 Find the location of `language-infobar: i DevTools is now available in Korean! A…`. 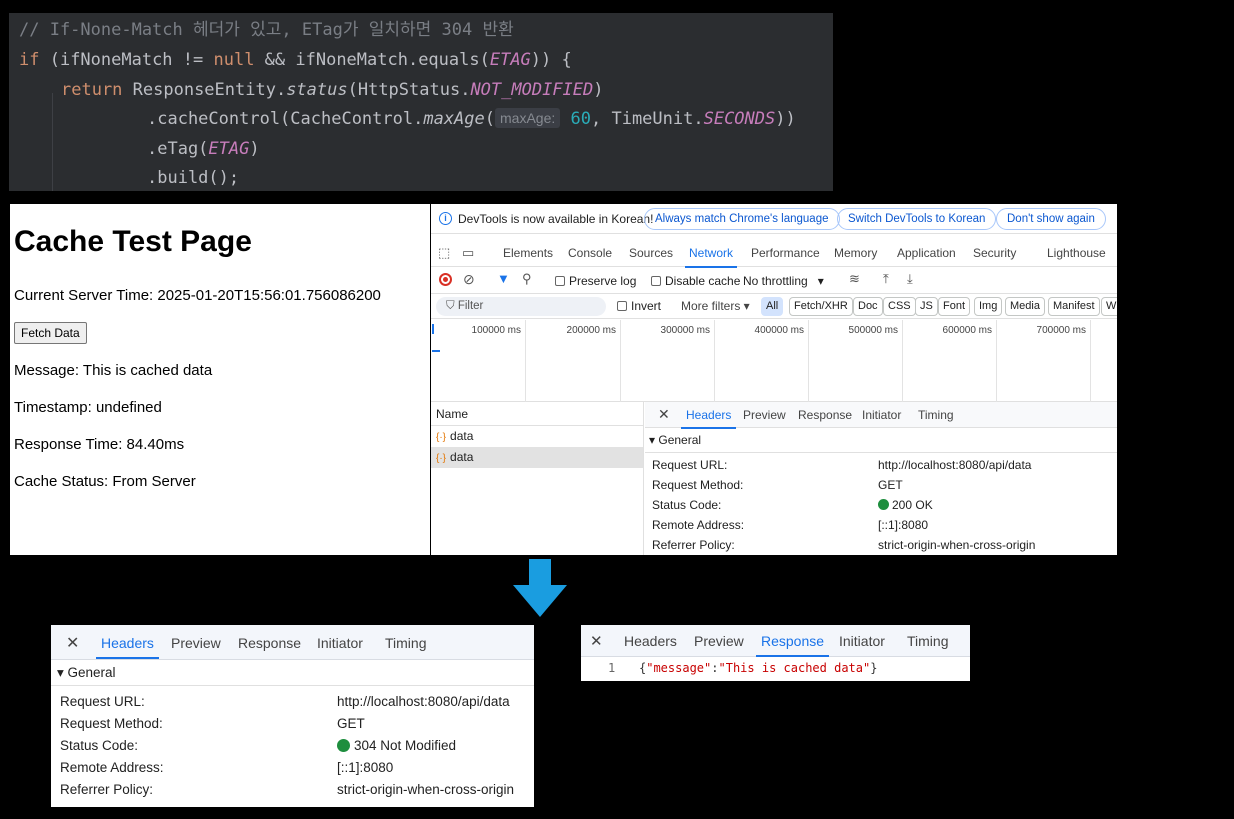

language-infobar: i DevTools is now available in Korean! A… is located at coordinates (774, 219).